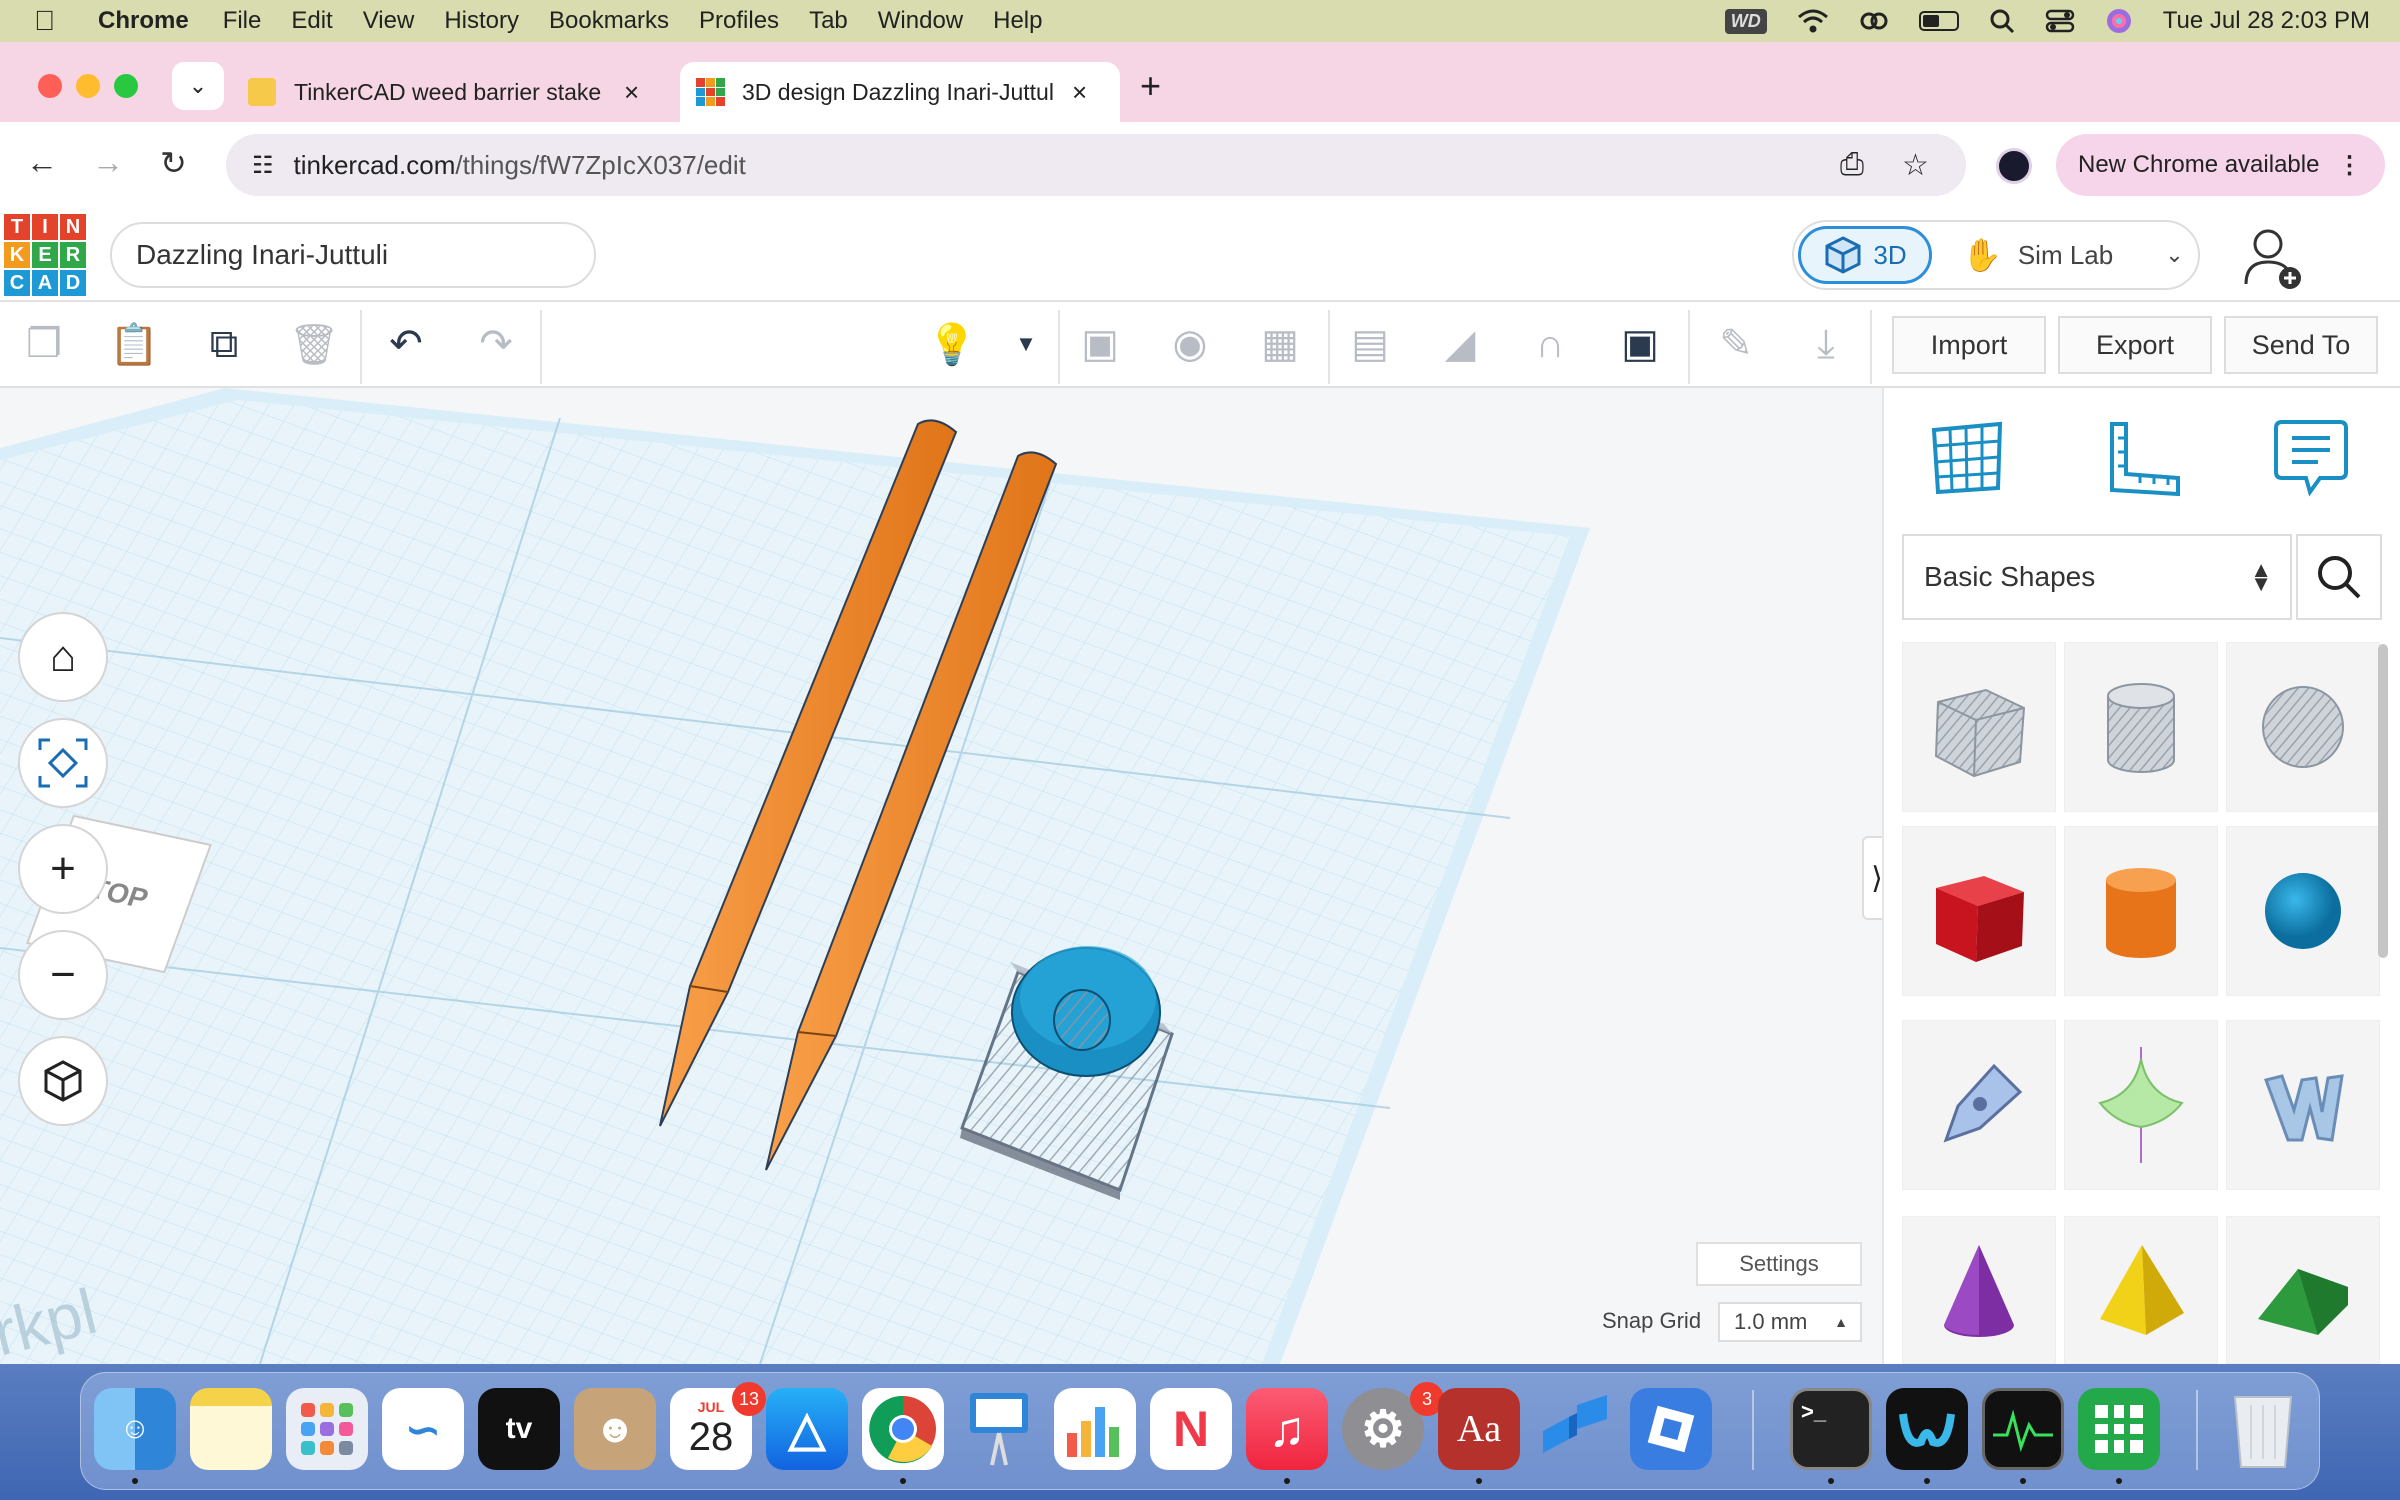  Describe the element at coordinates (63, 657) in the screenshot. I see `home-view-button: ⌂` at that location.